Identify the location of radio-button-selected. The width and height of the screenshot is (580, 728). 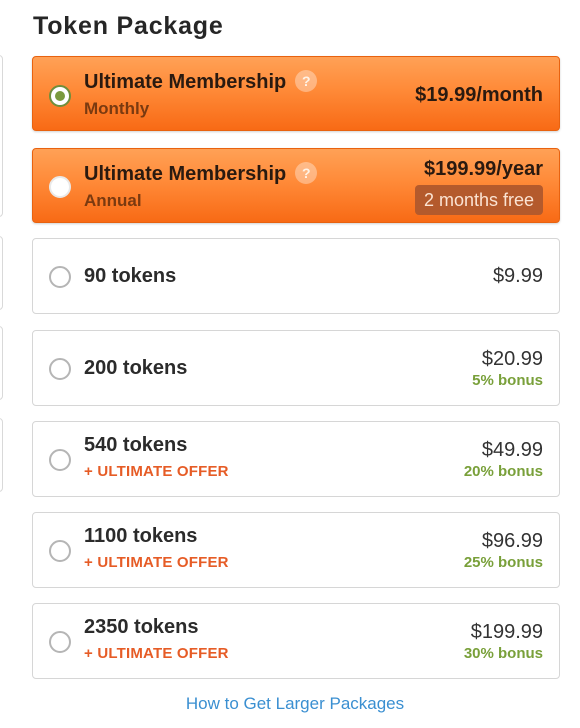
(60, 96).